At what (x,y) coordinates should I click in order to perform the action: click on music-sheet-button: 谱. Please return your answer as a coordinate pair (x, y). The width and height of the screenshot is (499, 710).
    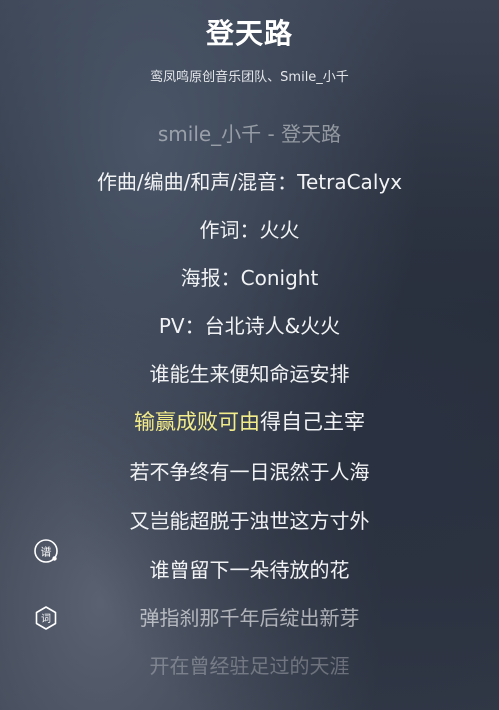
    Looking at the image, I should click on (46, 551).